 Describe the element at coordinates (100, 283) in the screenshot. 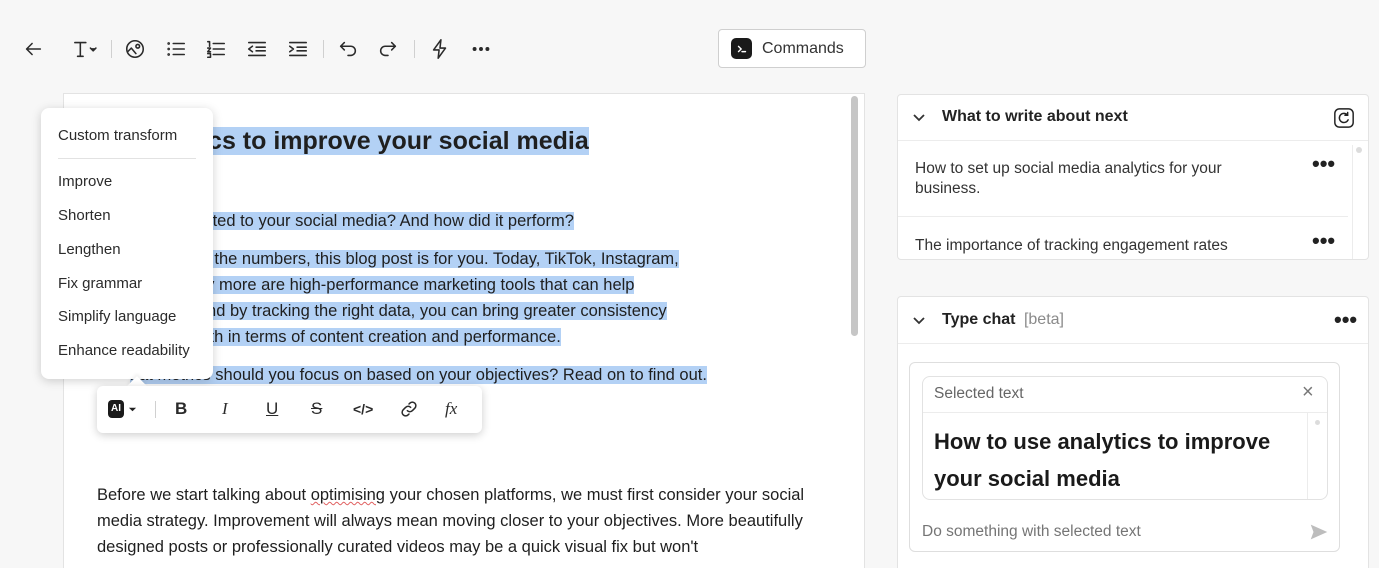

I see `menu-item-fix-grammar: Fix grammar` at that location.